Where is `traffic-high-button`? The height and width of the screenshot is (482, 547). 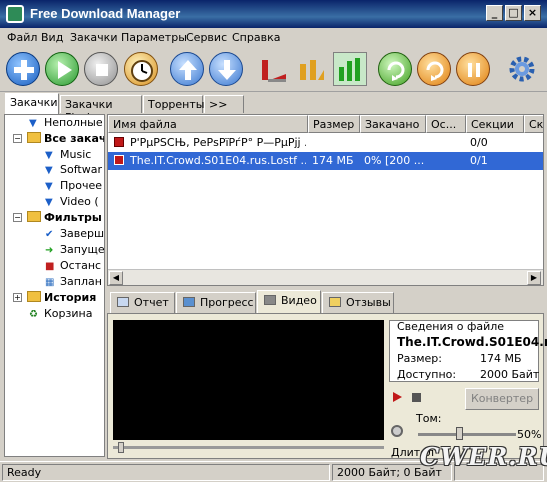 traffic-high-button is located at coordinates (350, 69).